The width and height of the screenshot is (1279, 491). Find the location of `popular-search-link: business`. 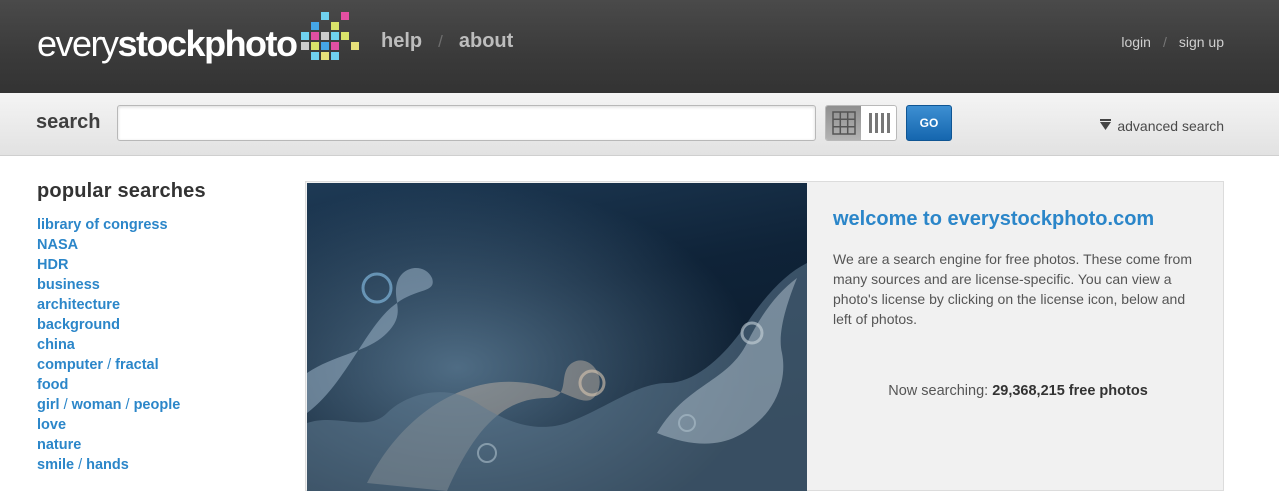

popular-search-link: business is located at coordinates (68, 285).